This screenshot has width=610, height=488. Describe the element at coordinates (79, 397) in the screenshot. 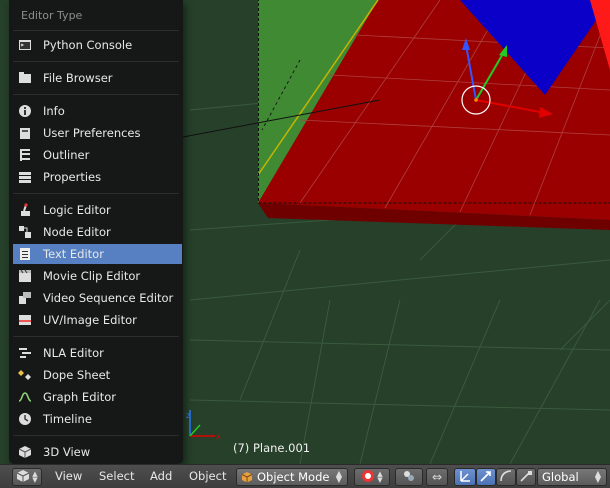

I see `menu-item-label: Graph Editor` at that location.